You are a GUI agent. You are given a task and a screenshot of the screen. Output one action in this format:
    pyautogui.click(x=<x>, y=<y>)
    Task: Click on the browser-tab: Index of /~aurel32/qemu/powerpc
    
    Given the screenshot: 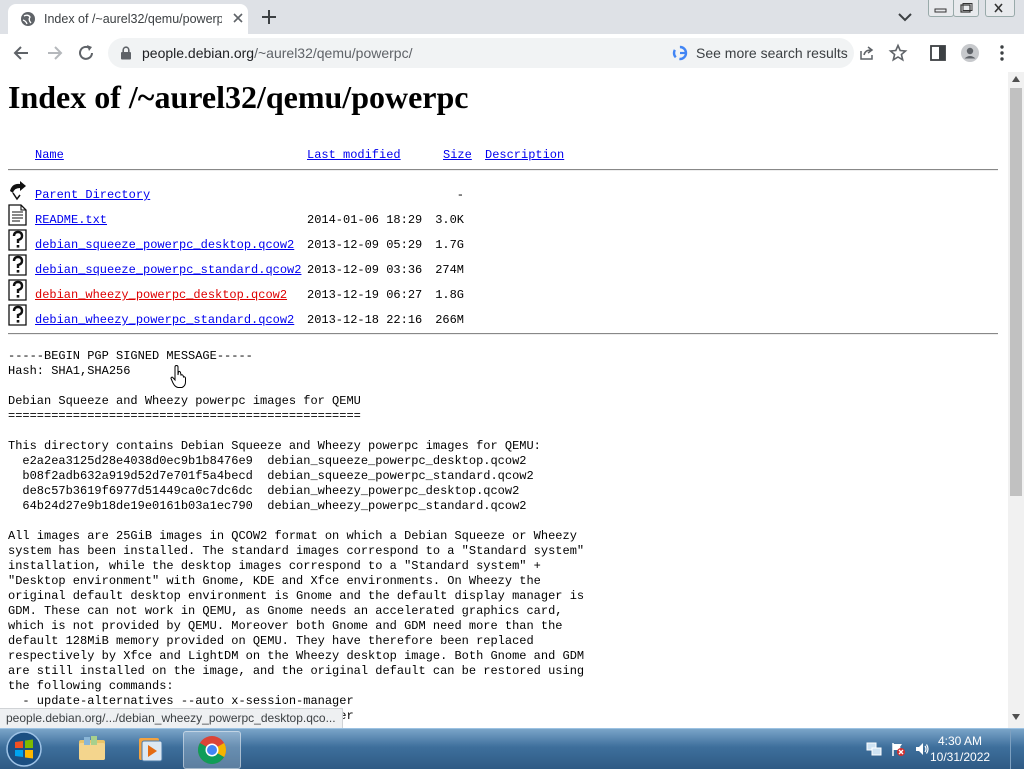 What is the action you would take?
    pyautogui.click(x=128, y=19)
    